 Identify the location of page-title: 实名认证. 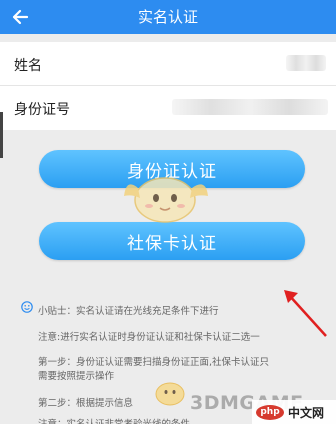
(167, 17).